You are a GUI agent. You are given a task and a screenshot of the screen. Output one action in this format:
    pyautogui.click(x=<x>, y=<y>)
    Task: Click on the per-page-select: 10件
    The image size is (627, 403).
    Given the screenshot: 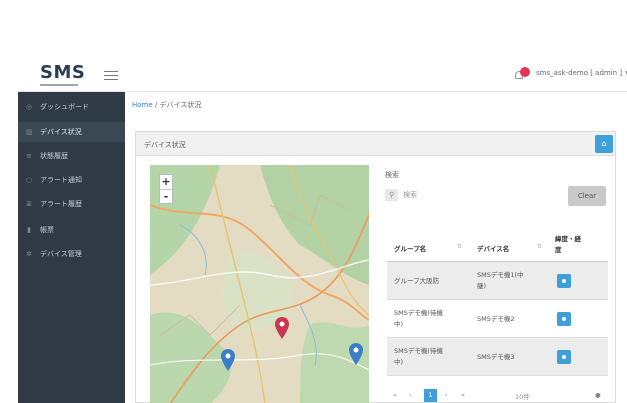 What is the action you would take?
    pyautogui.click(x=522, y=396)
    